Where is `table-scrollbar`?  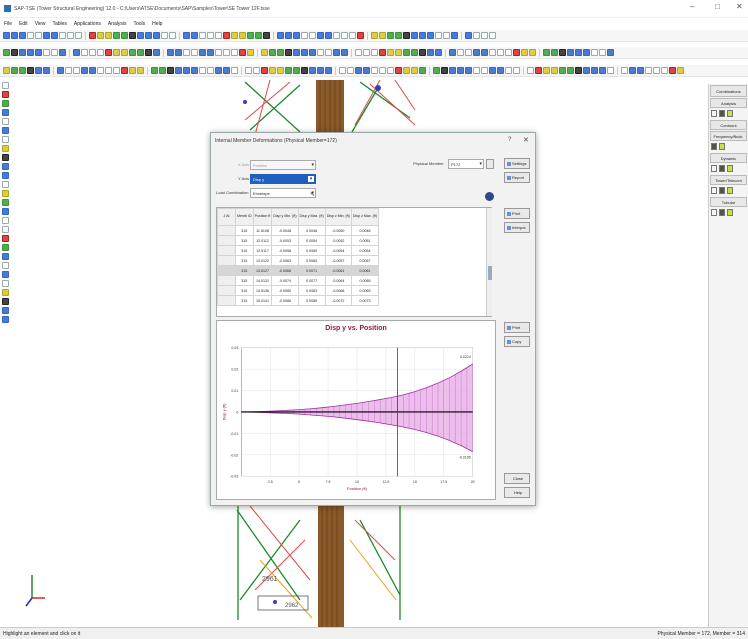
table-scrollbar is located at coordinates (489, 262).